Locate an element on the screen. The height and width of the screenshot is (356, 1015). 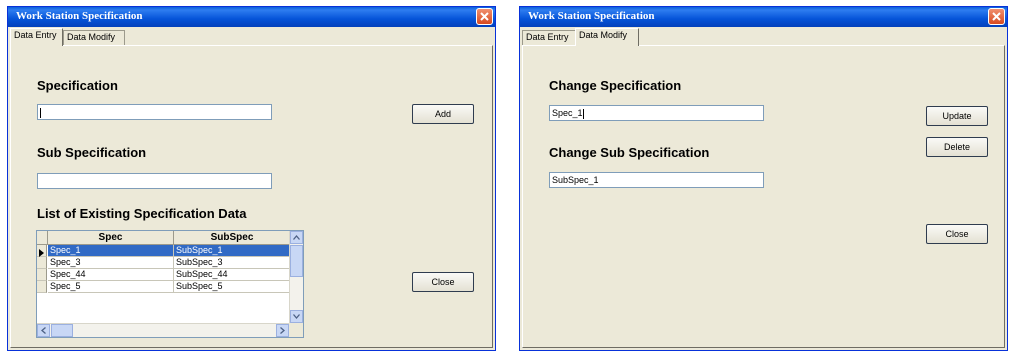
grid-cell-spec: Spec_5 is located at coordinates (111, 287).